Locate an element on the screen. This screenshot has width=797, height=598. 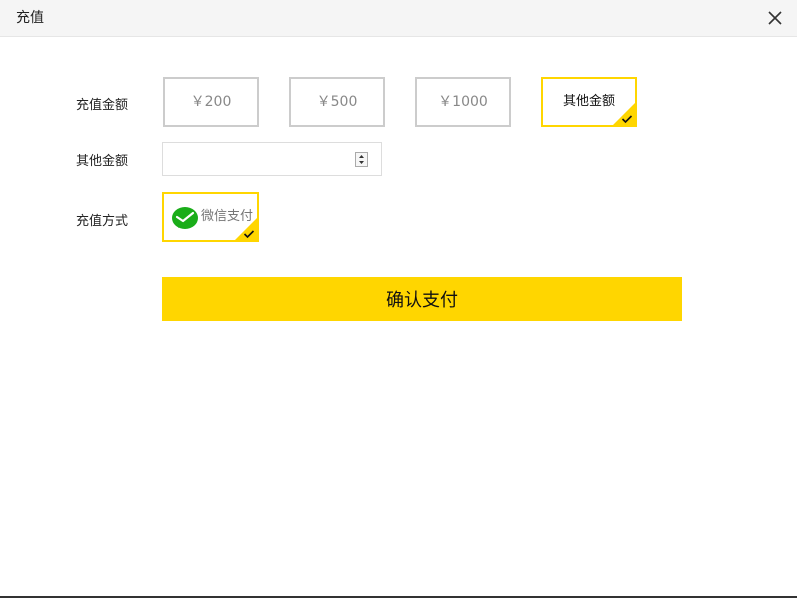
window-title: 充值 is located at coordinates (30, 18).